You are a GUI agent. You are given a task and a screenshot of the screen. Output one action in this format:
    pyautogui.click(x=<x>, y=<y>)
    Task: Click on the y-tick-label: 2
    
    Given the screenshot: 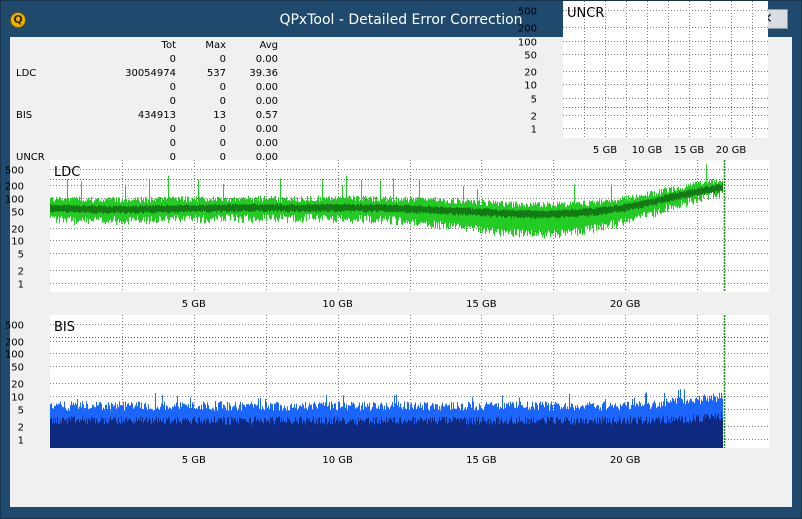 What is the action you would take?
    pyautogui.click(x=21, y=428)
    